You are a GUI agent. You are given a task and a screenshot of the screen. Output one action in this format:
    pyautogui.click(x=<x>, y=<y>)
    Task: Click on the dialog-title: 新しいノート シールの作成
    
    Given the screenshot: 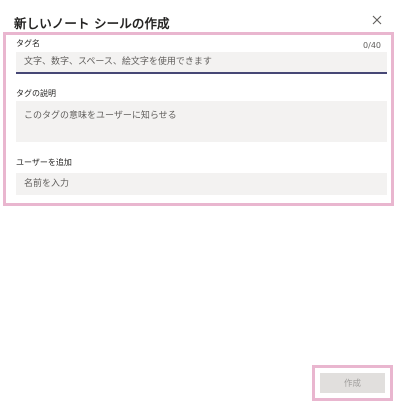 What is the action you would take?
    pyautogui.click(x=92, y=23)
    